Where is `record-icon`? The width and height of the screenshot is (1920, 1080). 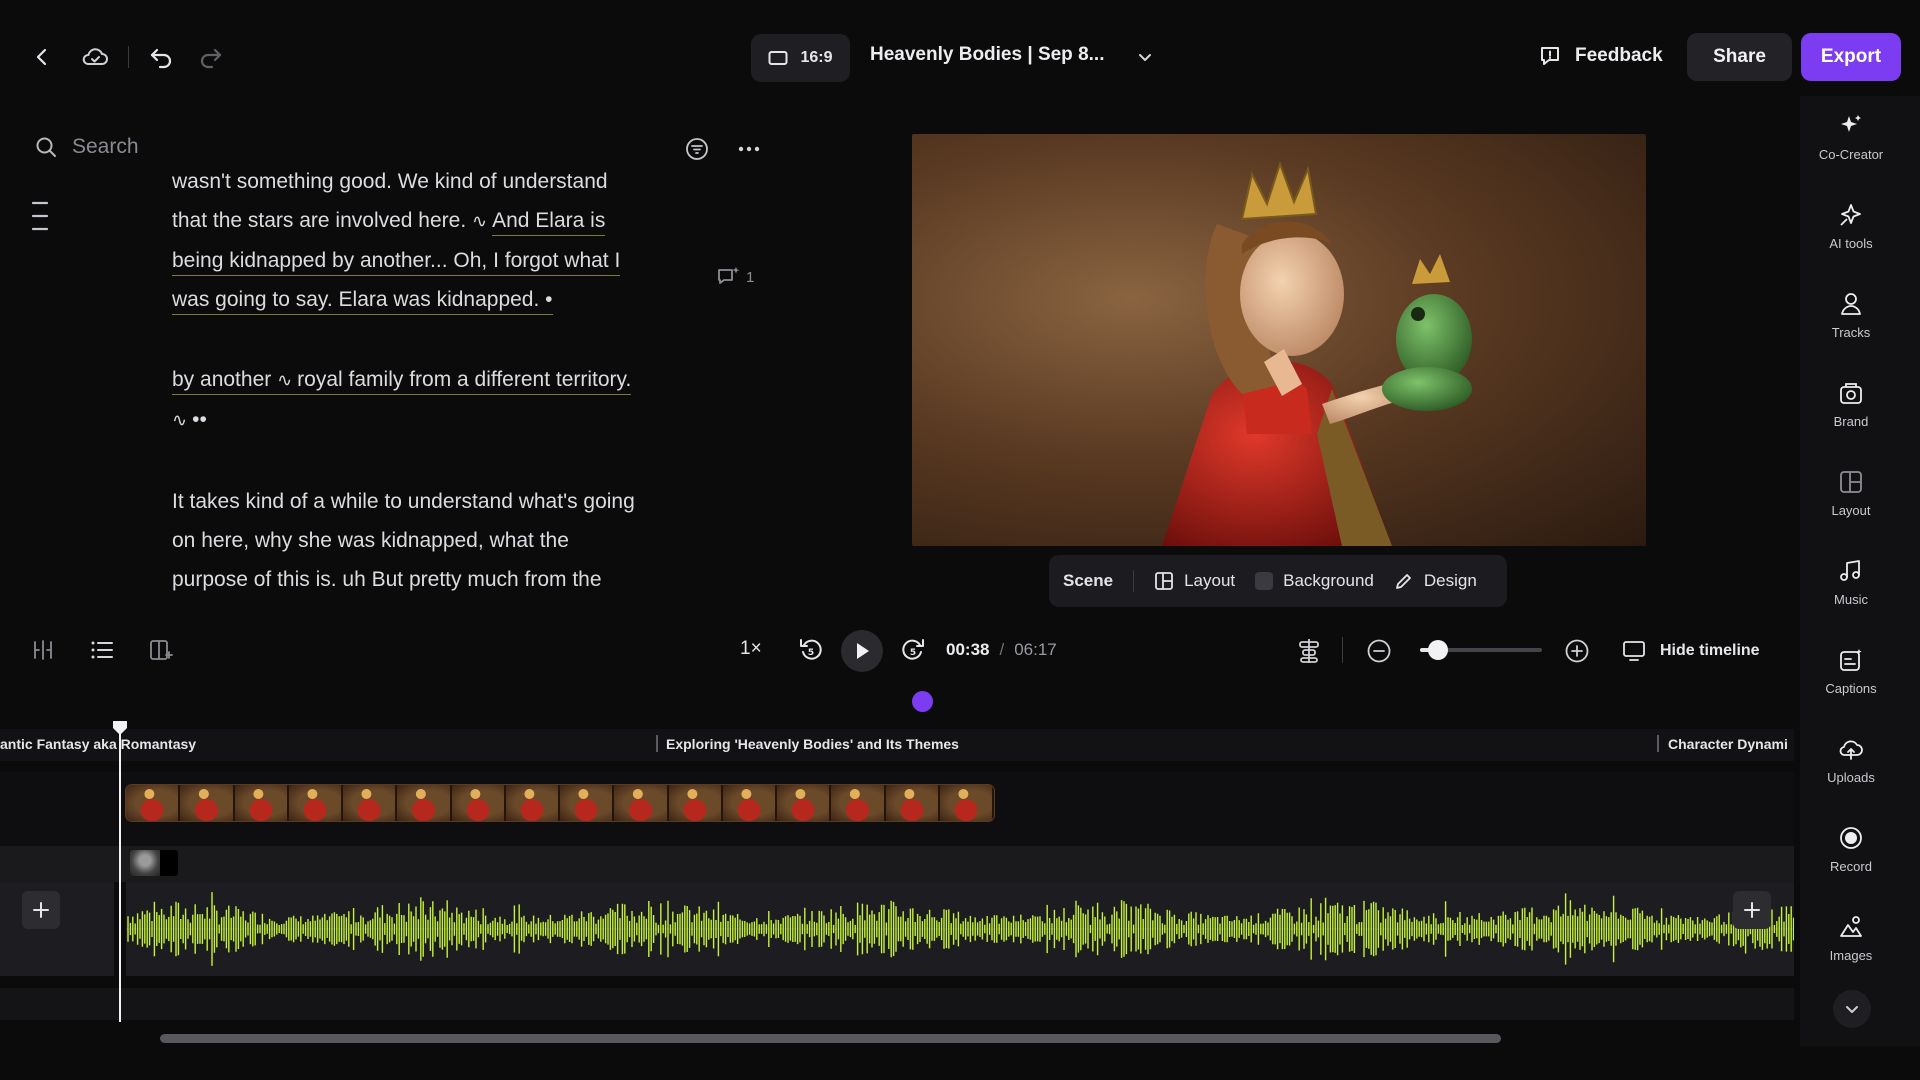
record-icon is located at coordinates (1851, 838).